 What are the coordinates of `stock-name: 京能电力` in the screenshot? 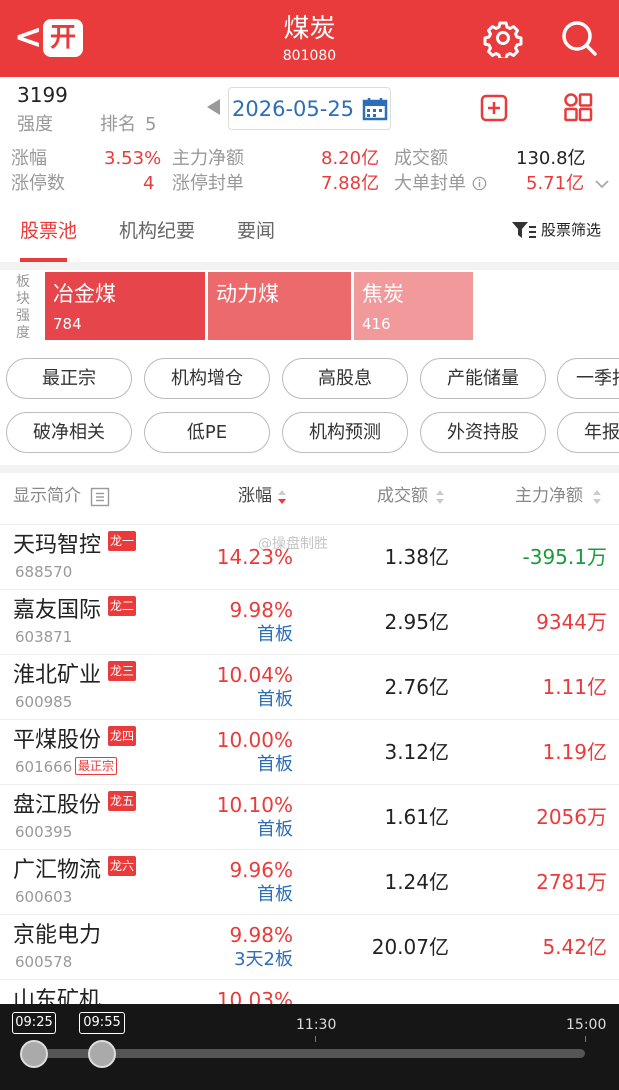 It's located at (57, 935).